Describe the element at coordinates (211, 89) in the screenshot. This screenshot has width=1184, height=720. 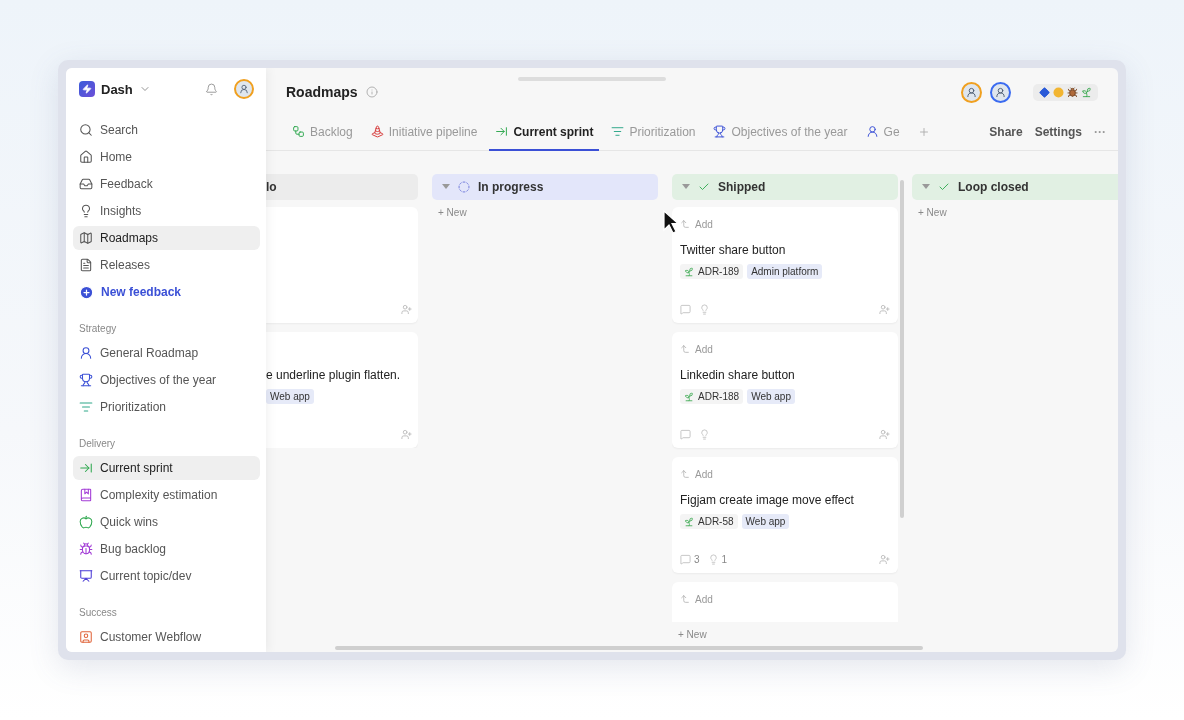
I see `bell-icon` at that location.